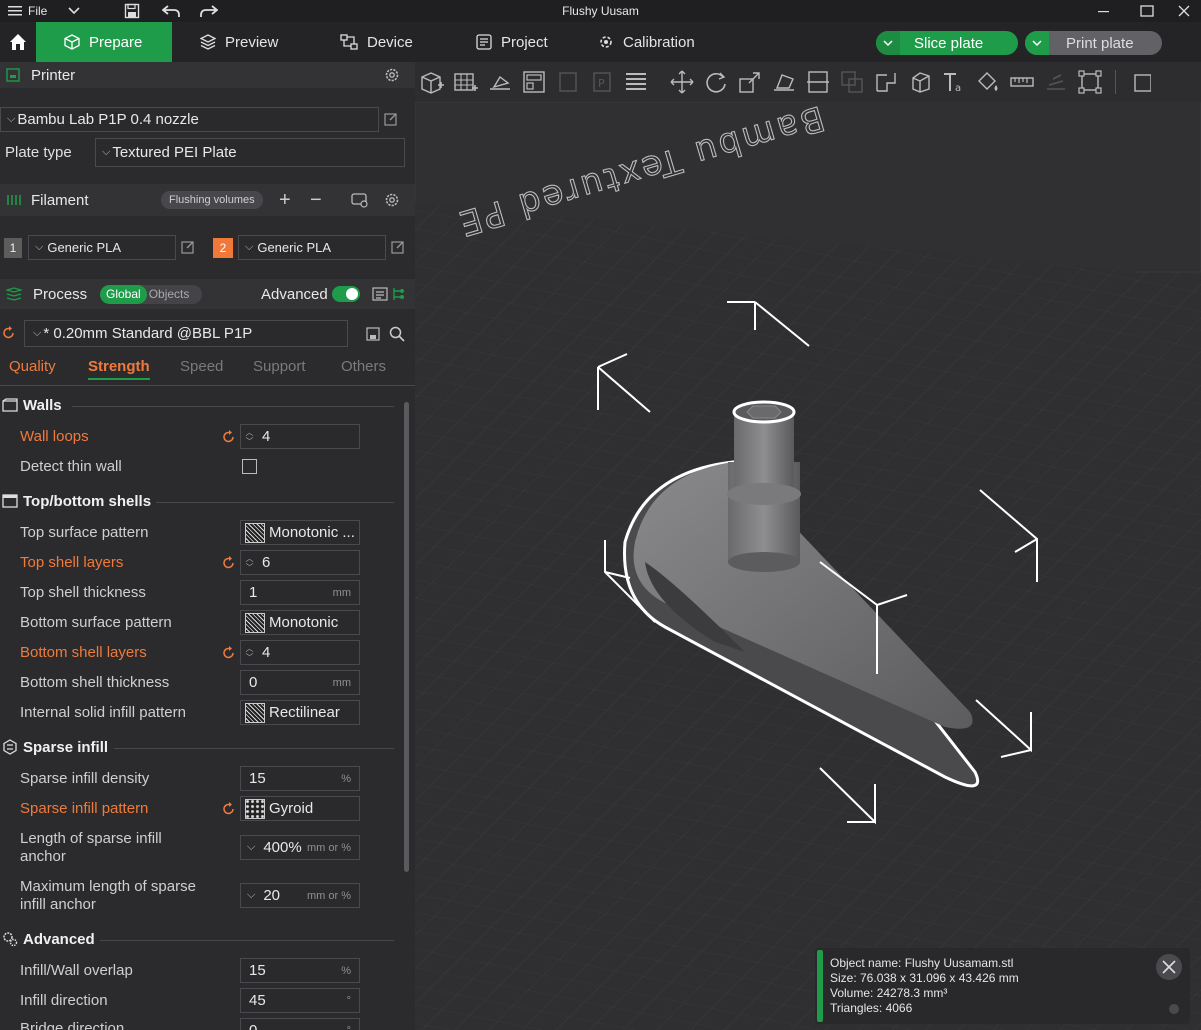  I want to click on filament-1-select: ⌵ Generic PLA, so click(102, 247).